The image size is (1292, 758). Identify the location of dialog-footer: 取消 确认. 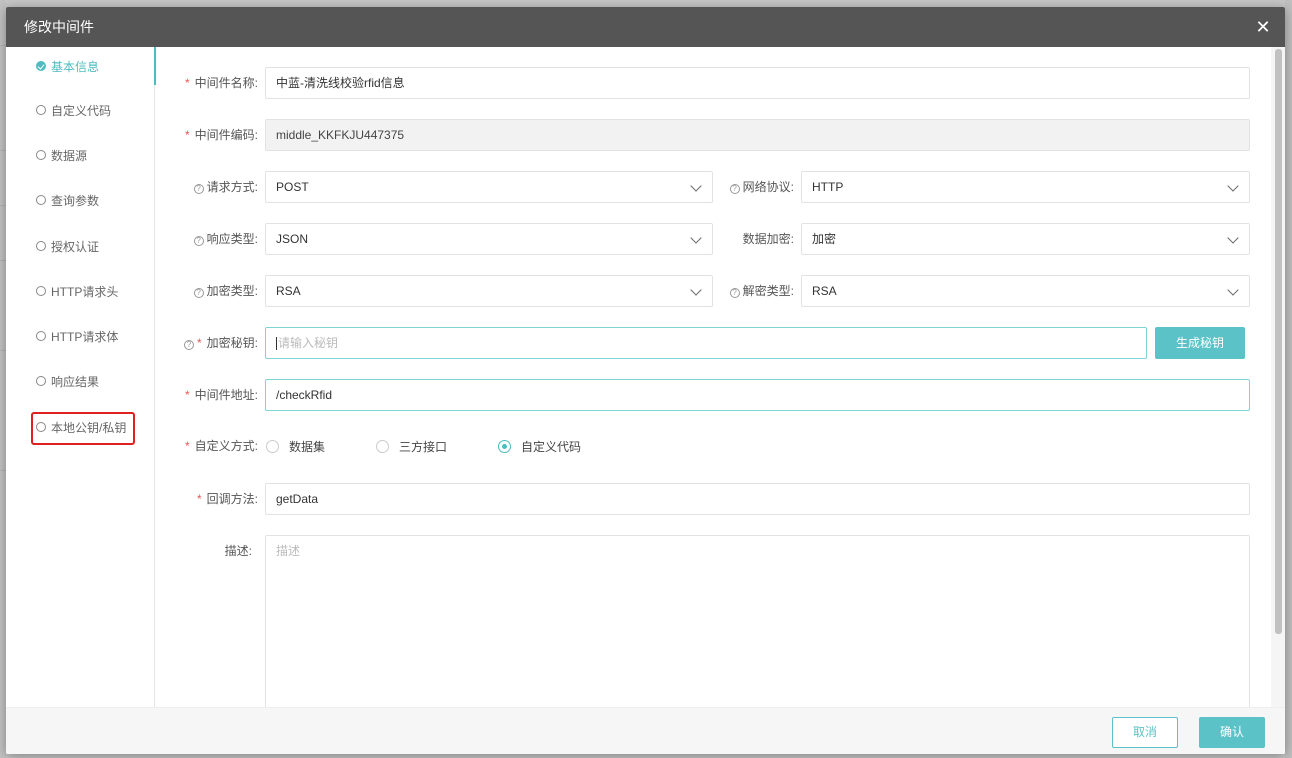
(645, 730).